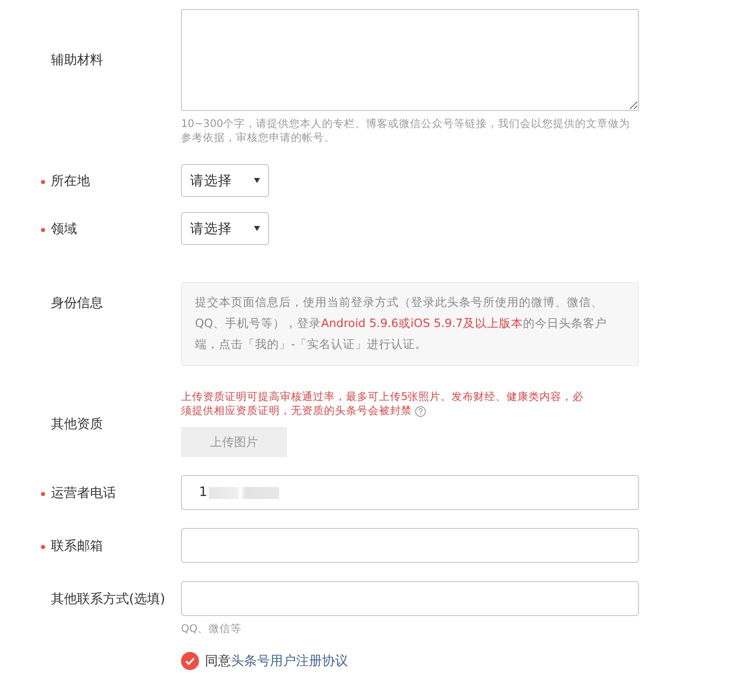  I want to click on field-label: 辅助材料, so click(77, 60).